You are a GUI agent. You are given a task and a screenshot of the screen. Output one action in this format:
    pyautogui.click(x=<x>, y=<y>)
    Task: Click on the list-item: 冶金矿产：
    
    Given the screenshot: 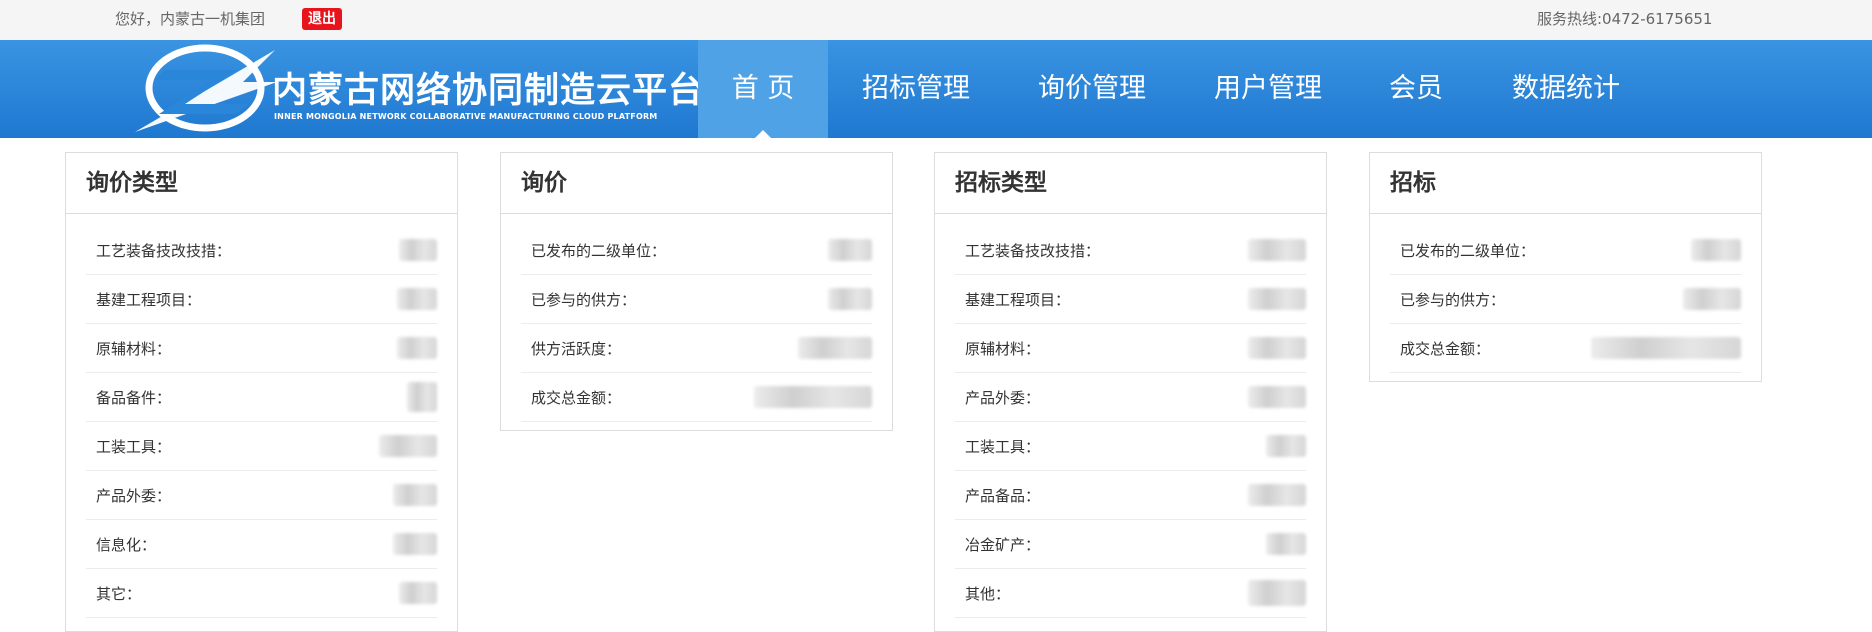 What is the action you would take?
    pyautogui.click(x=1130, y=544)
    